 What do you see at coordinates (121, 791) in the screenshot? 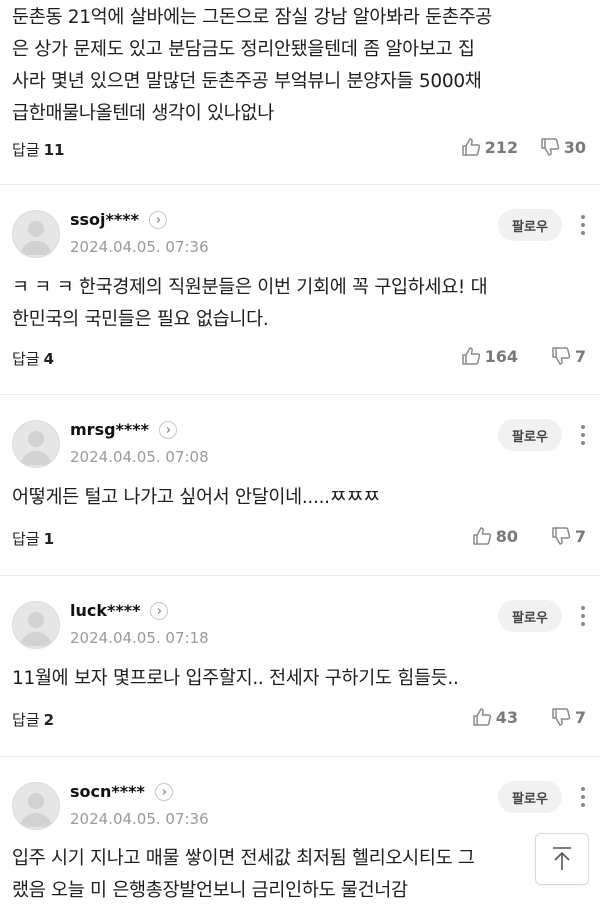
I see `username-link: socn****` at bounding box center [121, 791].